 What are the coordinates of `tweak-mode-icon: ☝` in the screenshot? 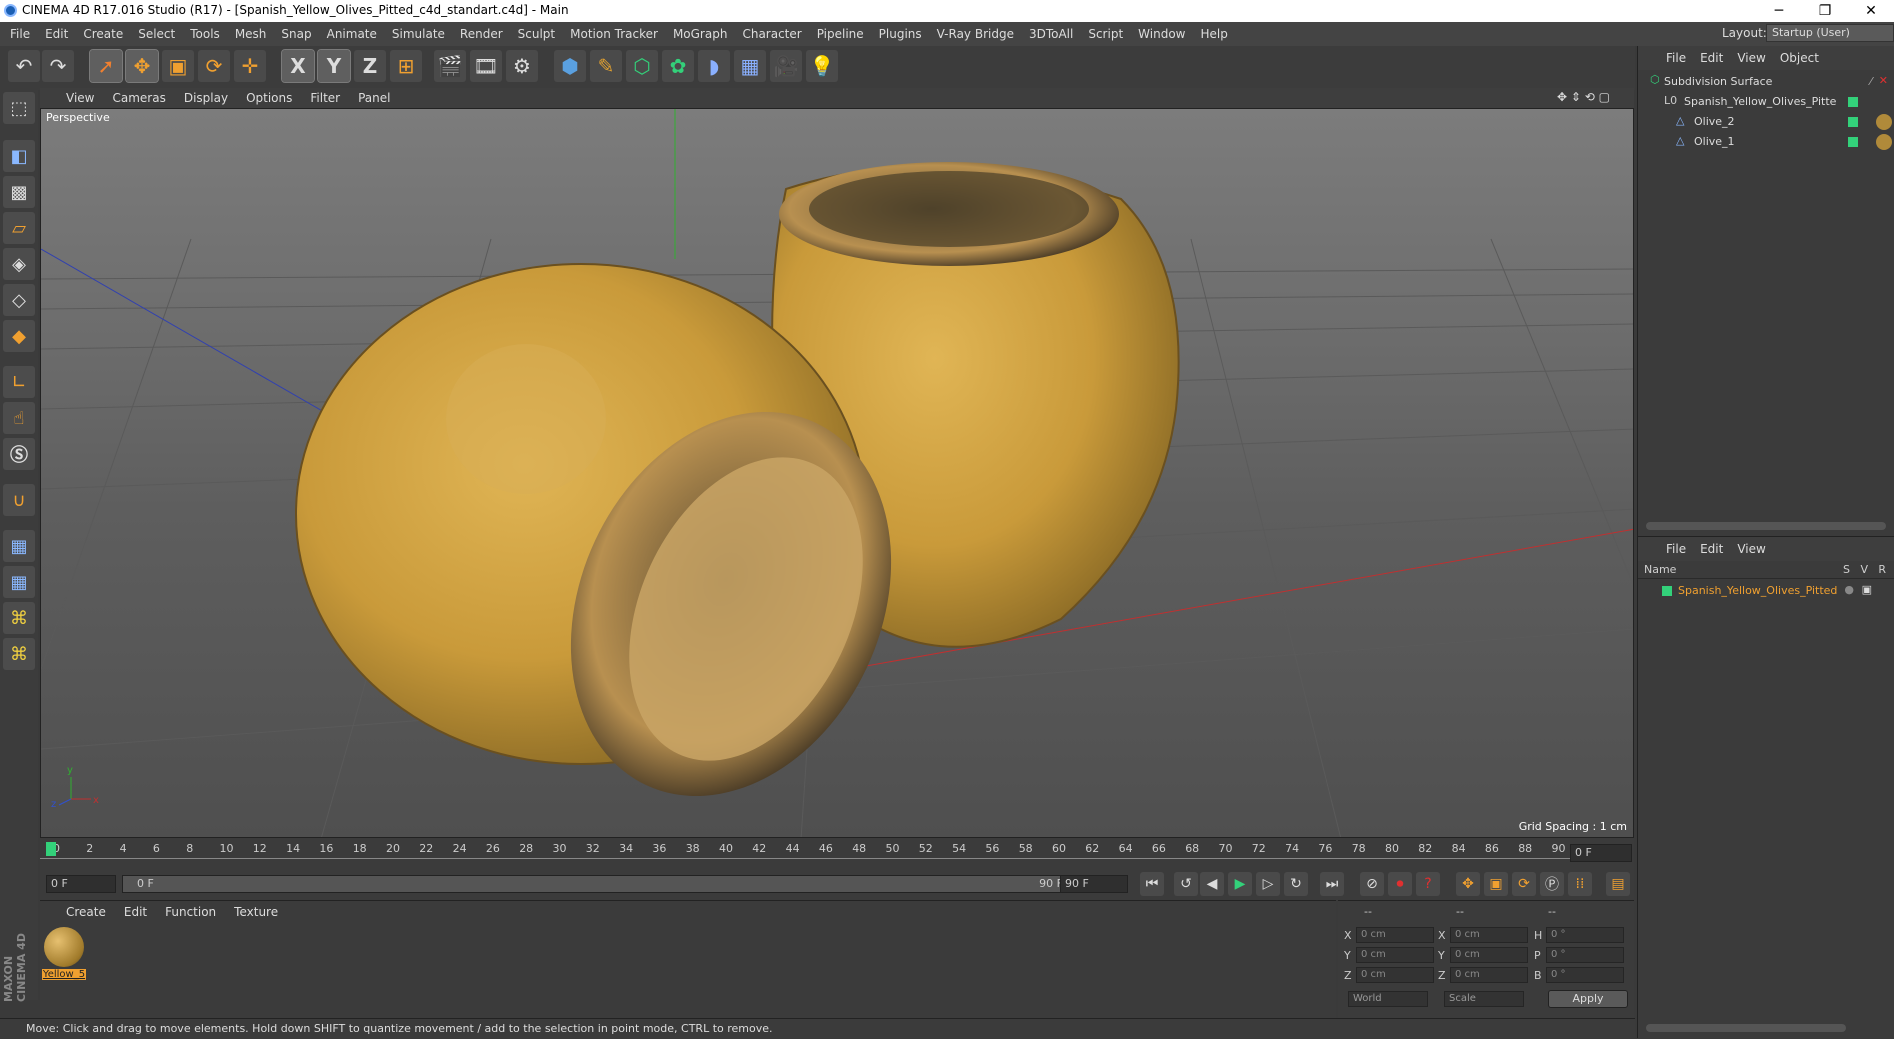 It's located at (19, 418).